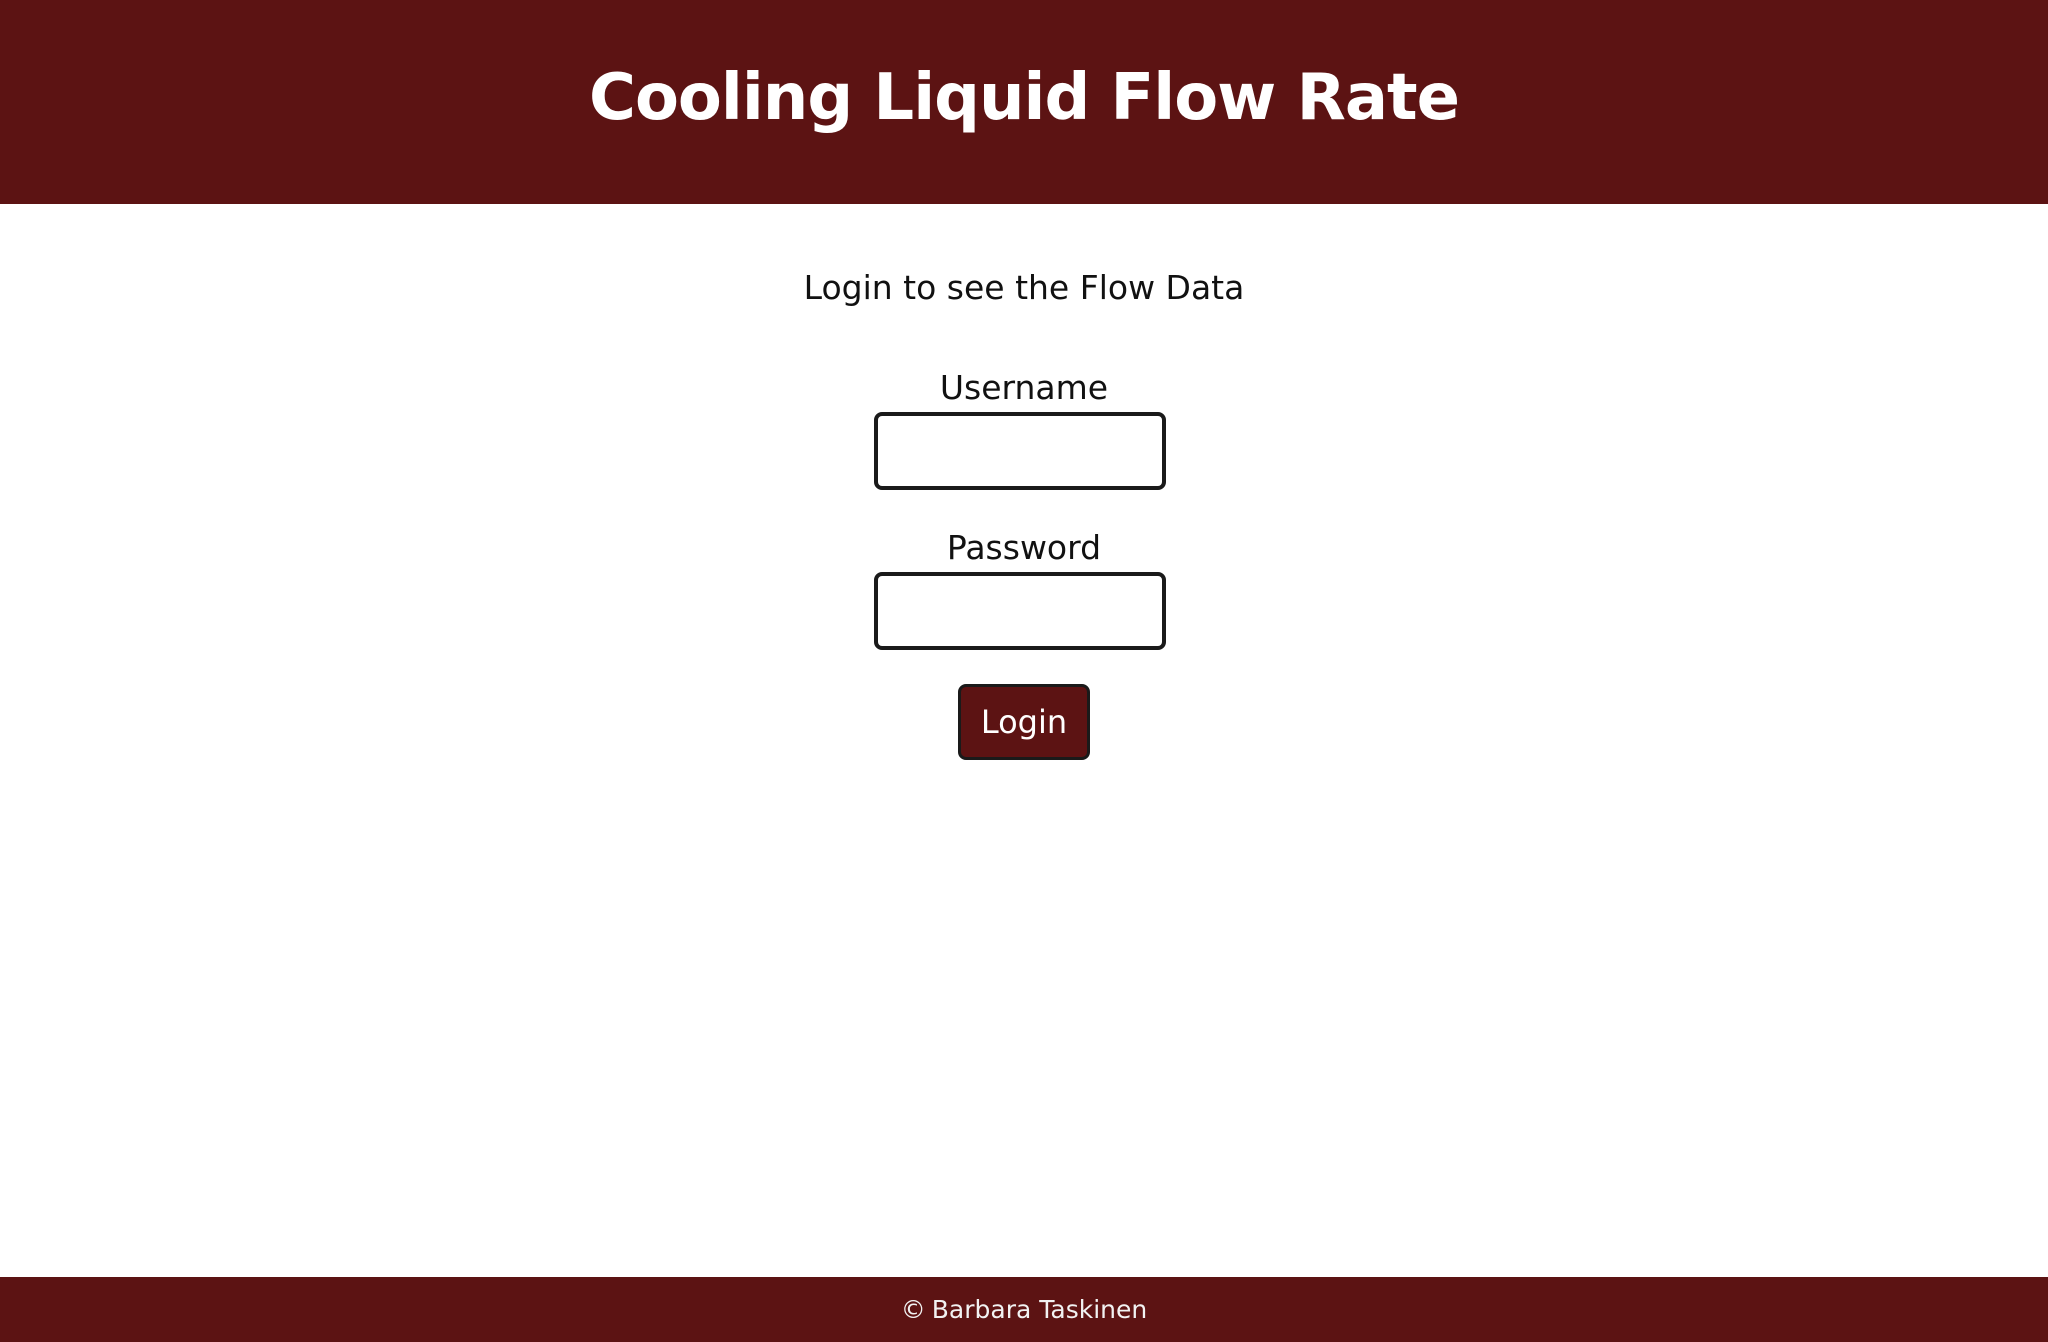 Image resolution: width=2048 pixels, height=1342 pixels. What do you see at coordinates (1039, 1309) in the screenshot?
I see `footer-author: Barbara Taskinen` at bounding box center [1039, 1309].